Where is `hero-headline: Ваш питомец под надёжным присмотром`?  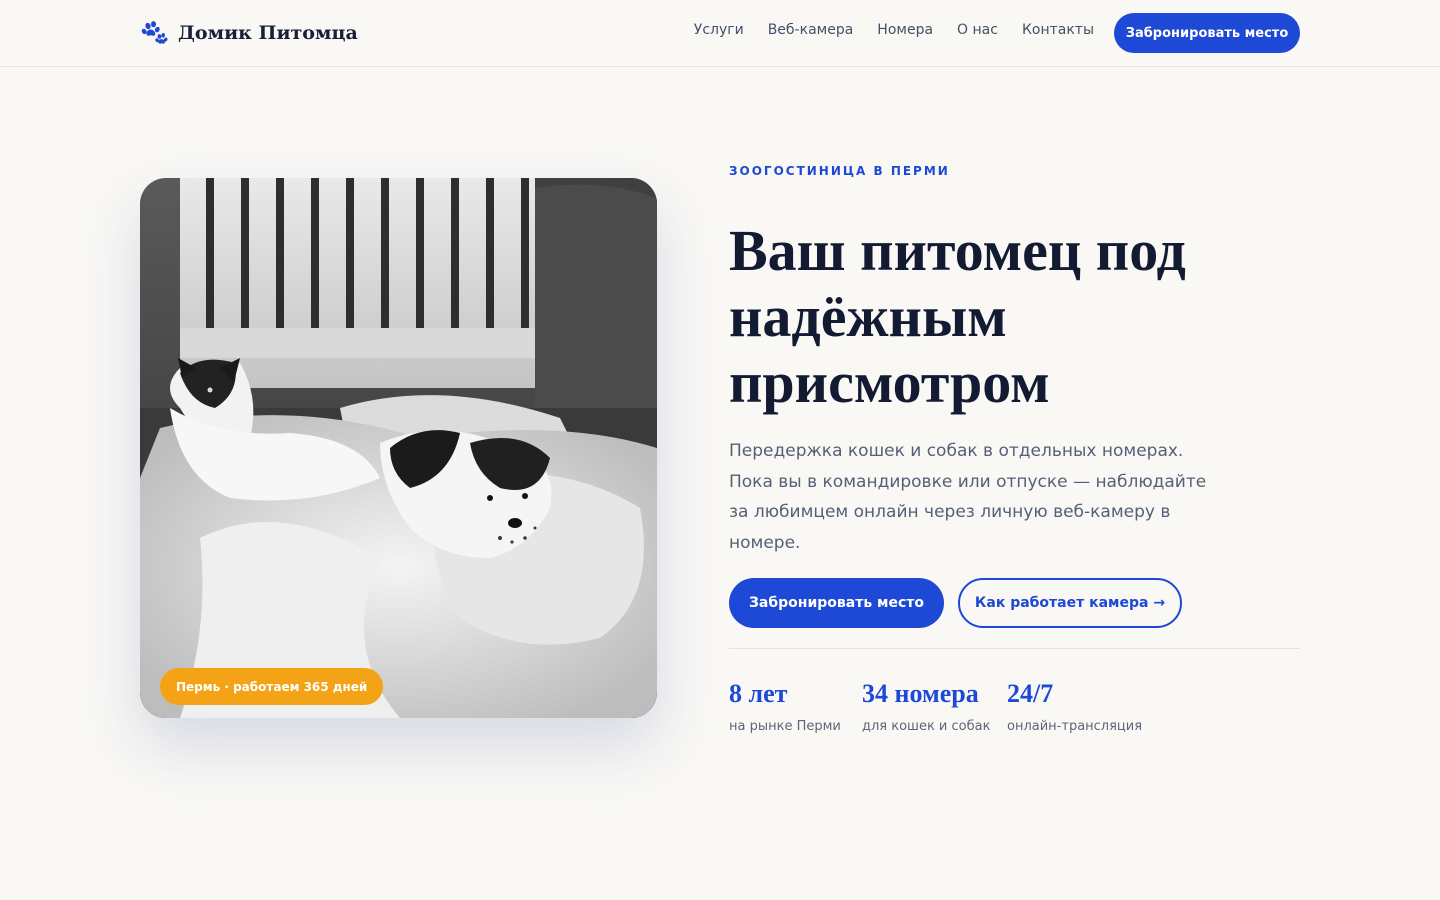 hero-headline: Ваш питомец под надёжным присмотром is located at coordinates (957, 316).